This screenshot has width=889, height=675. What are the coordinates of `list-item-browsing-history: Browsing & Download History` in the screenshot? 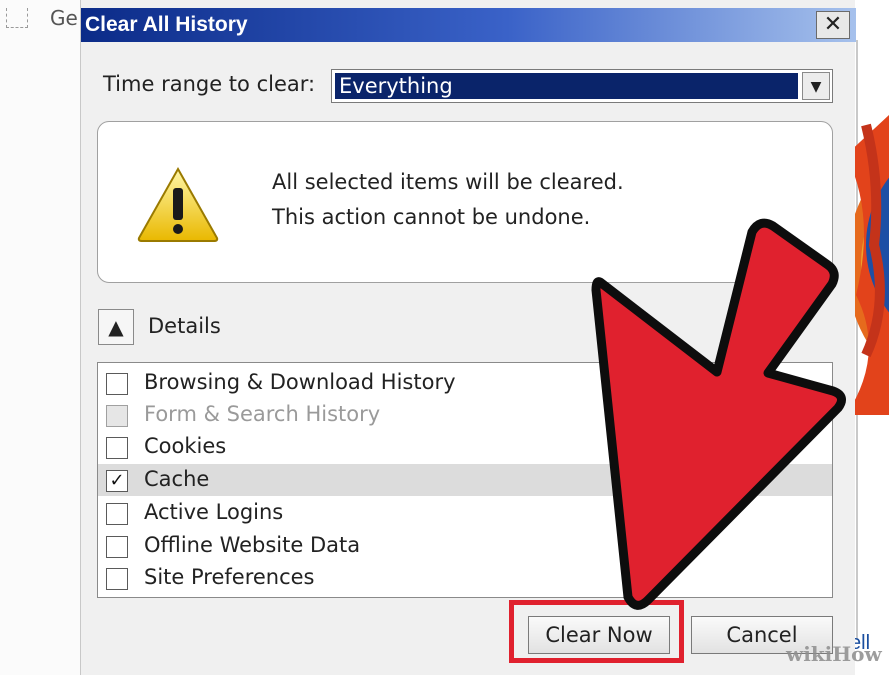 It's located at (465, 383).